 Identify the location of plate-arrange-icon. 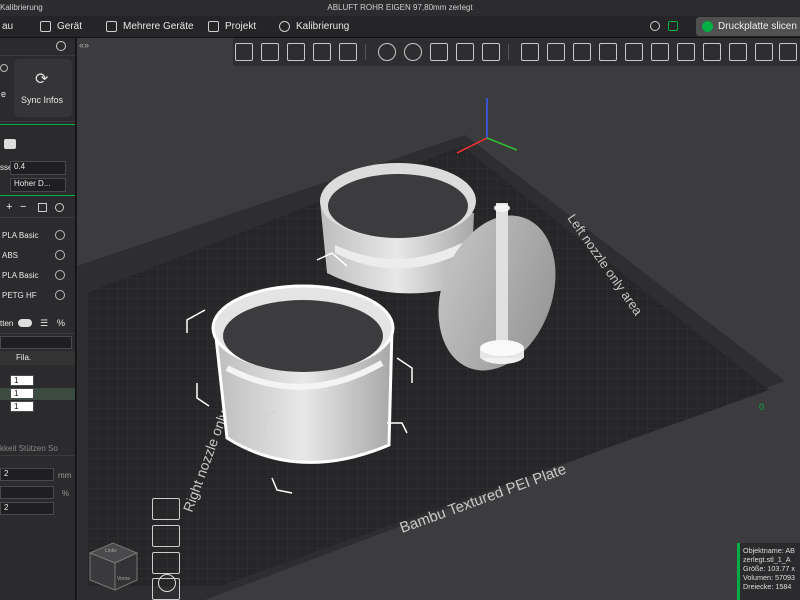
(166, 536).